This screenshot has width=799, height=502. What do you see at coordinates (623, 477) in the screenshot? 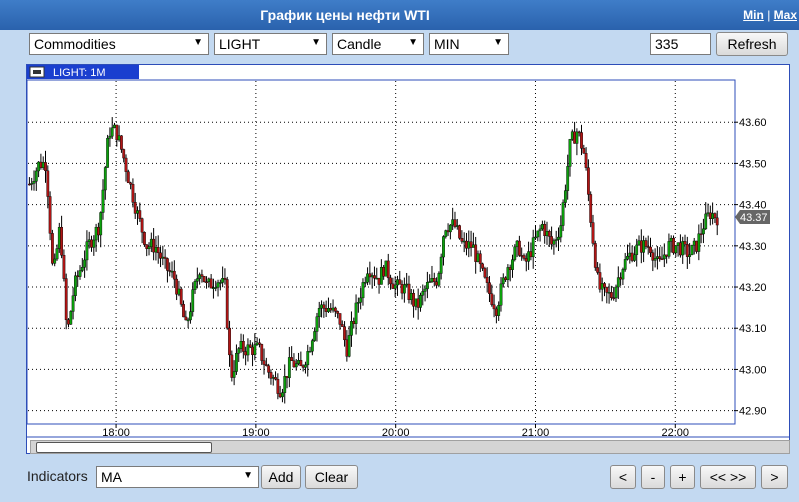
I see `scroll-left-button: <` at bounding box center [623, 477].